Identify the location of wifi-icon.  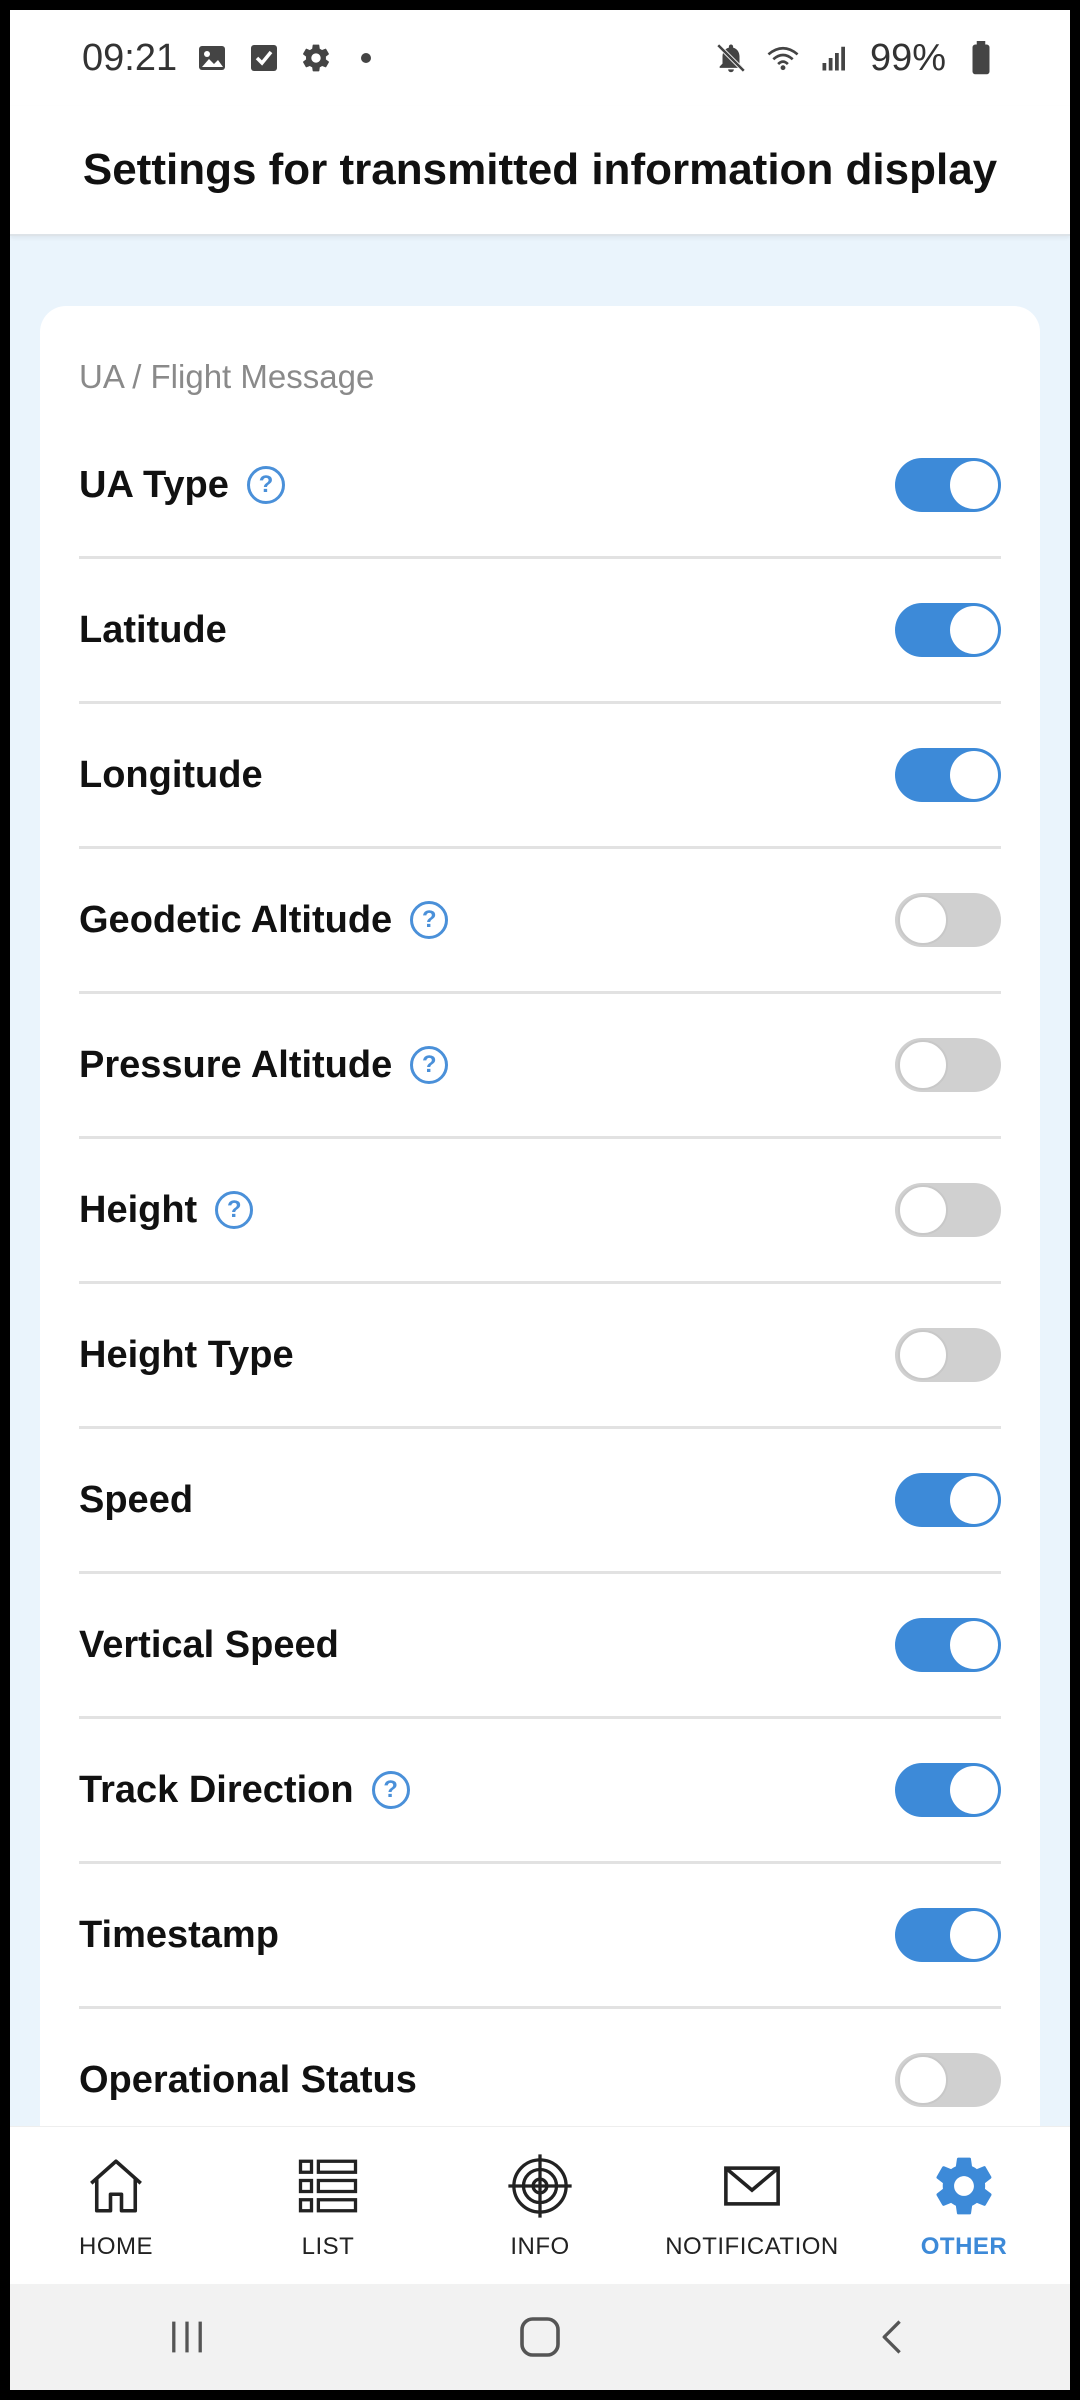
(783, 58).